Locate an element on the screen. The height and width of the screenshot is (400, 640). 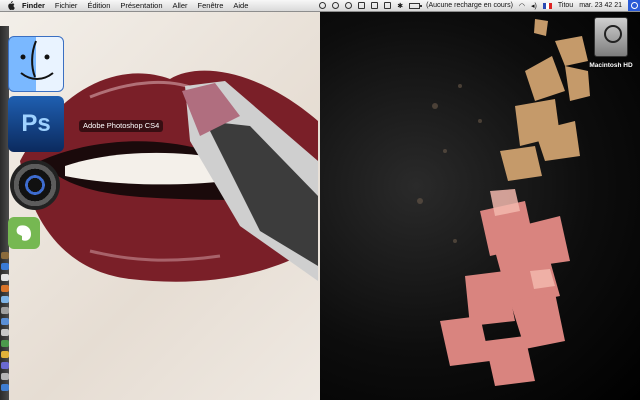
photoshop-glyph: Ps is located at coordinates (36, 123).